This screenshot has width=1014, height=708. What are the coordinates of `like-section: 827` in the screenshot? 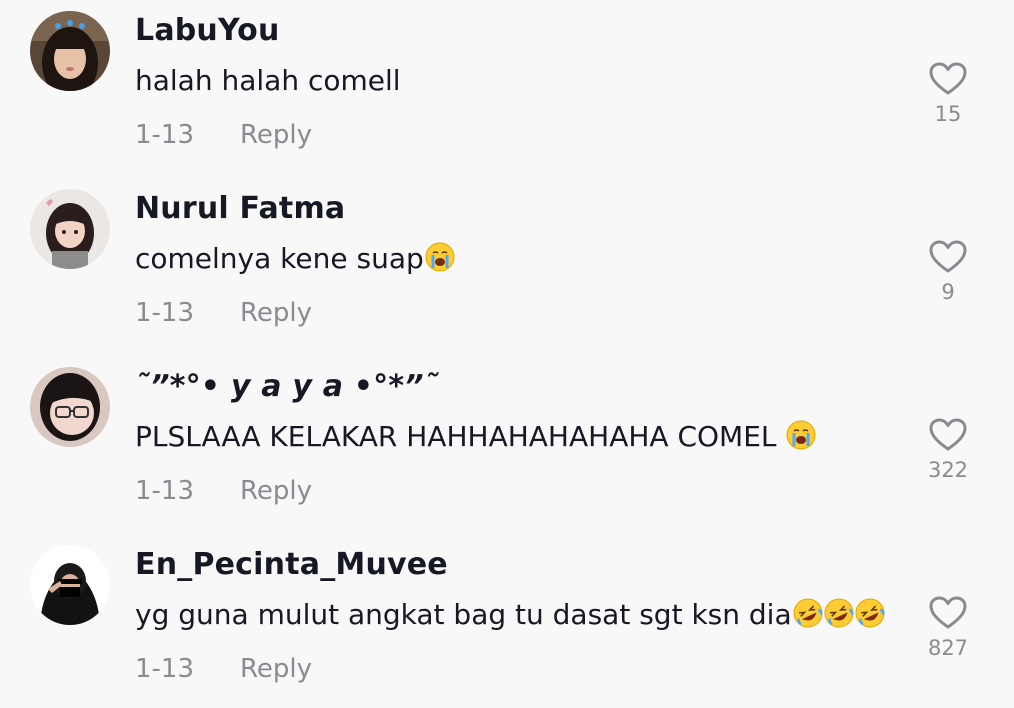 It's located at (948, 626).